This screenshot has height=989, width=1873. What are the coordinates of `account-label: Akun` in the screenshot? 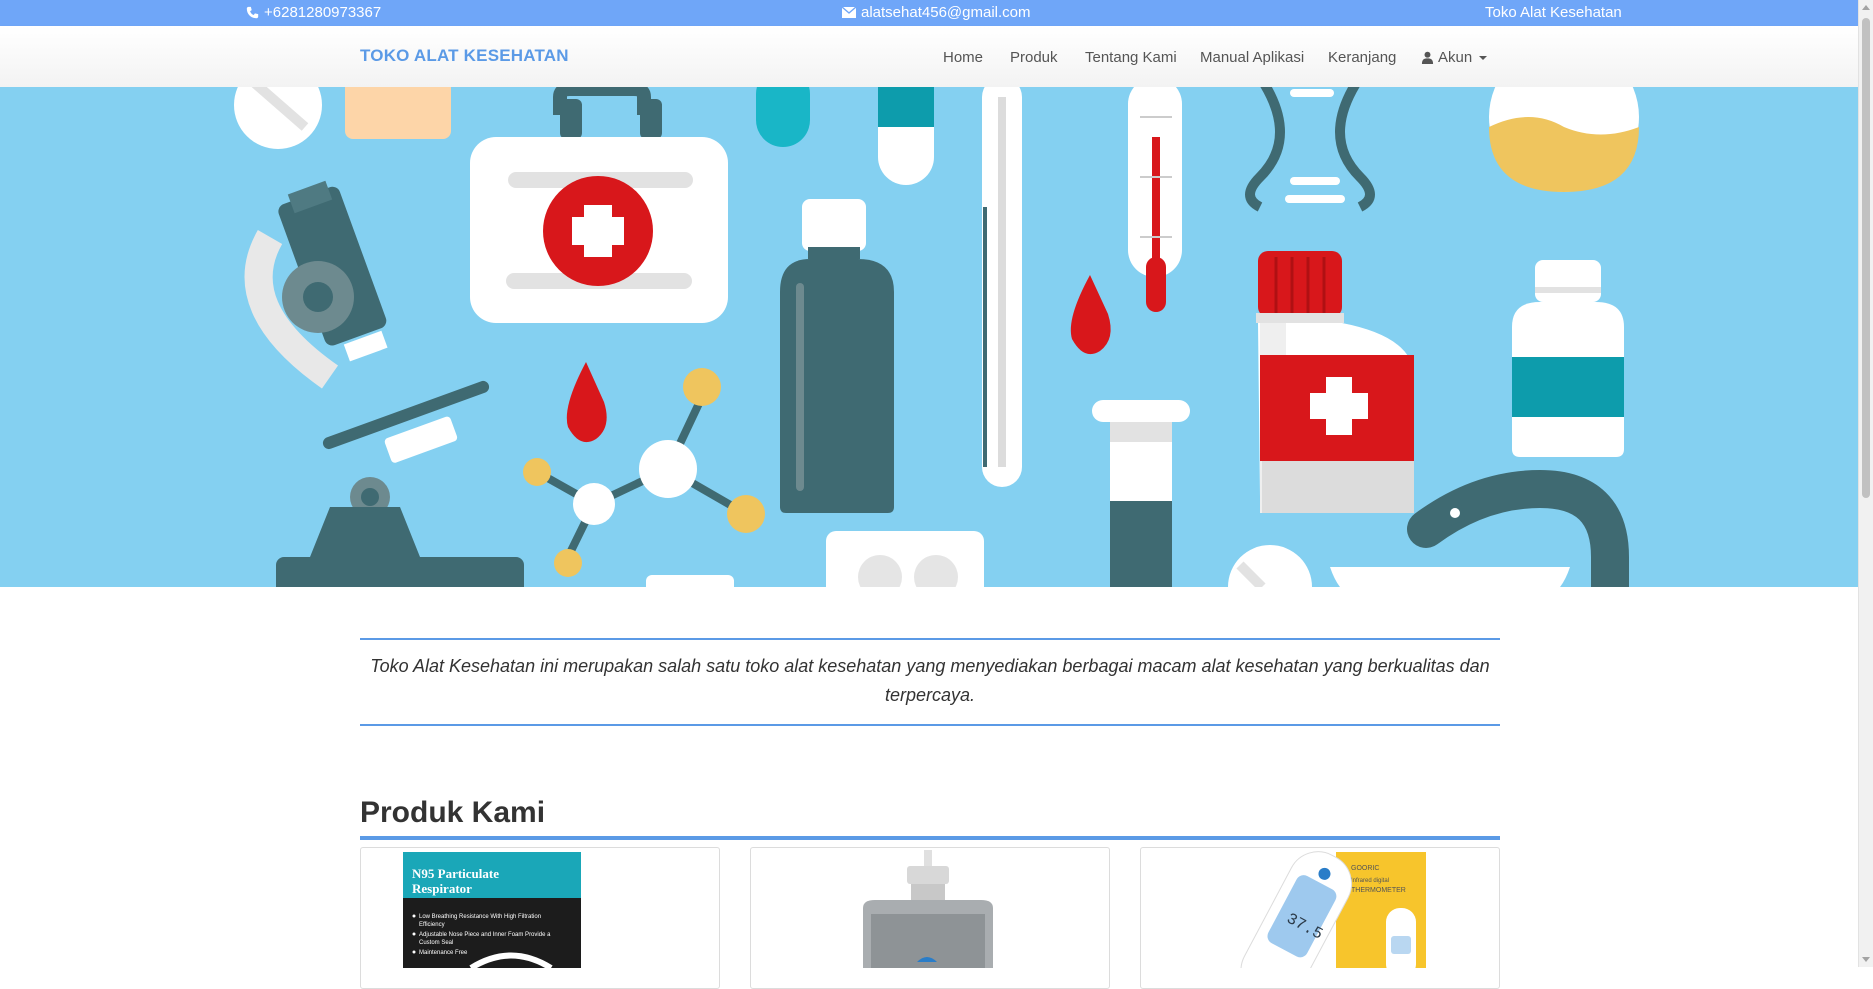 It's located at (1455, 57).